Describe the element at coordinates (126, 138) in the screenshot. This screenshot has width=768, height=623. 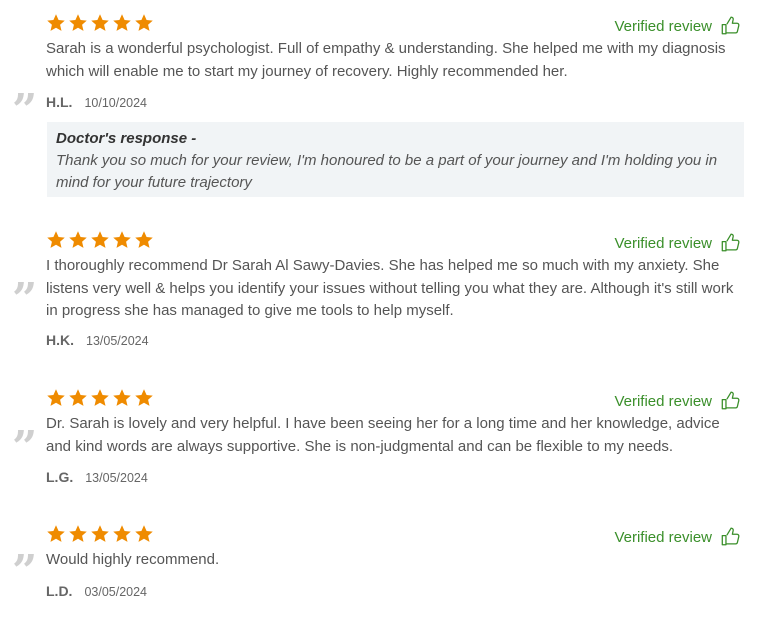
I see `response-title: Doctor's response -` at that location.